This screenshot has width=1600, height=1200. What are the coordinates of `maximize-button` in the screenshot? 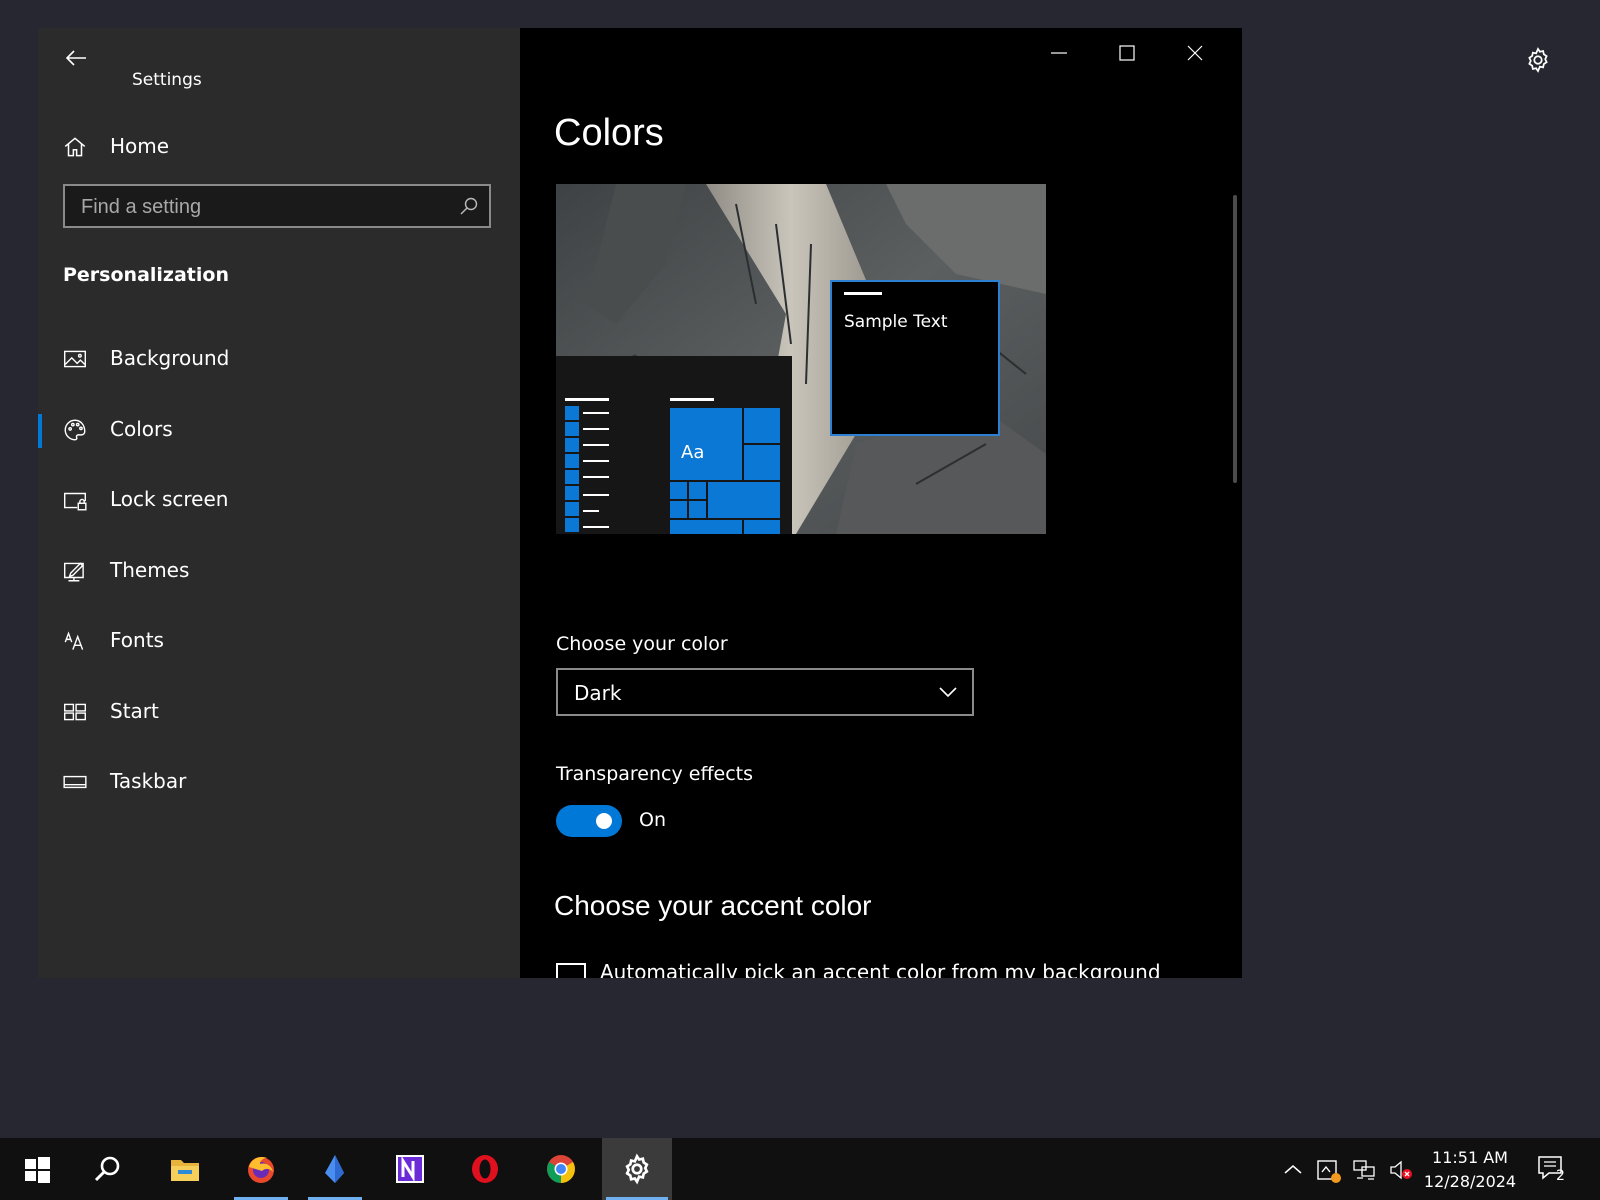 It's located at (1127, 53).